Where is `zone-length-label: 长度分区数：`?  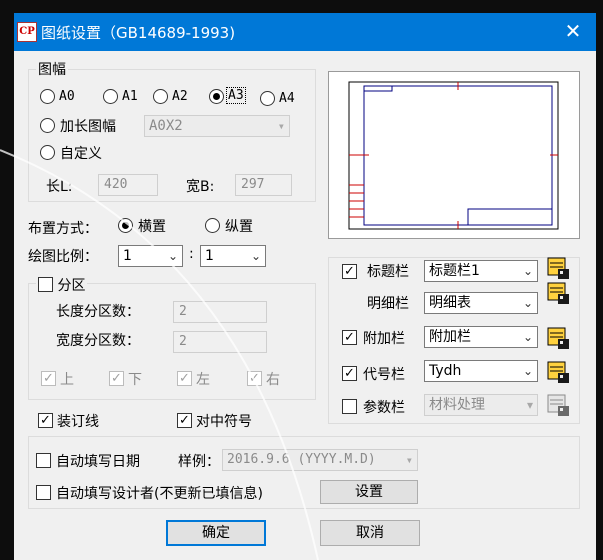
zone-length-label: 长度分区数： is located at coordinates (98, 312).